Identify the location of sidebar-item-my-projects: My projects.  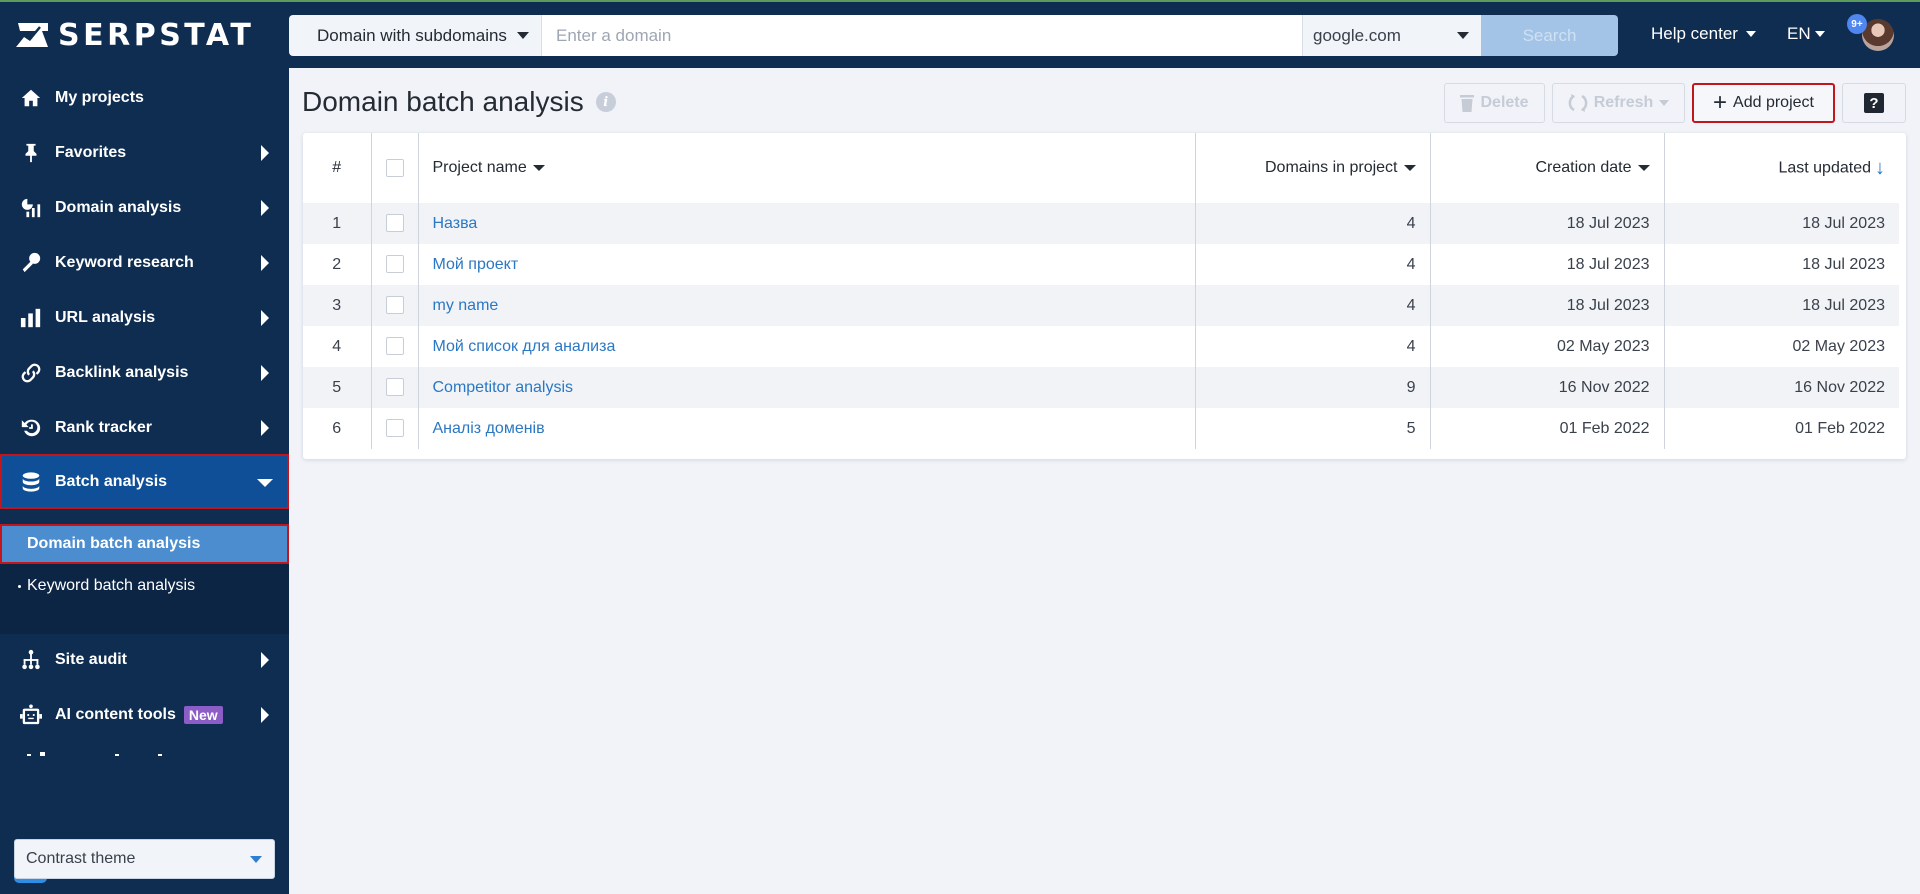
(144, 97).